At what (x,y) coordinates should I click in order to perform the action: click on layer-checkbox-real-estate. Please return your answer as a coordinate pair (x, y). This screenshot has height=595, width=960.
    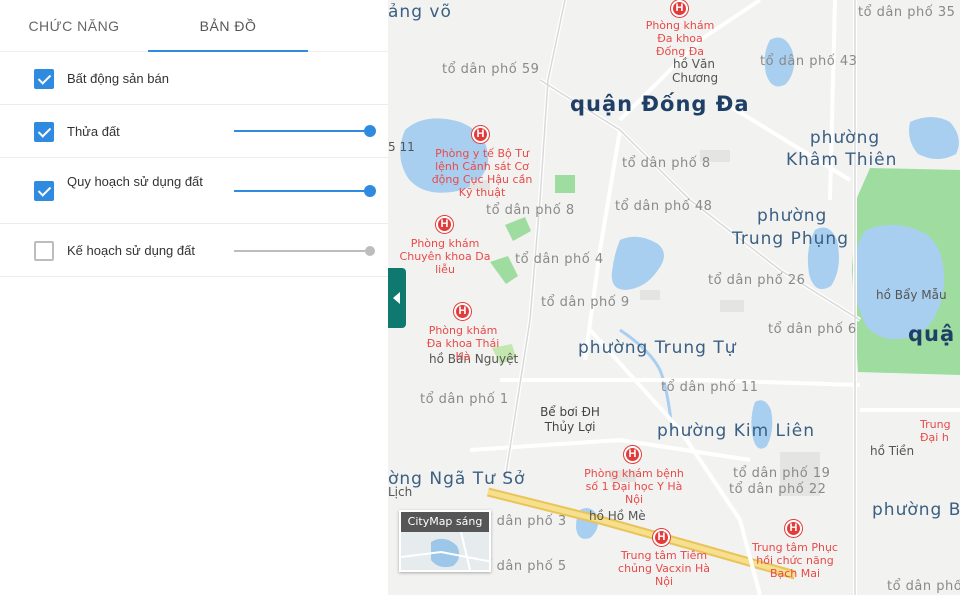
    Looking at the image, I should click on (44, 79).